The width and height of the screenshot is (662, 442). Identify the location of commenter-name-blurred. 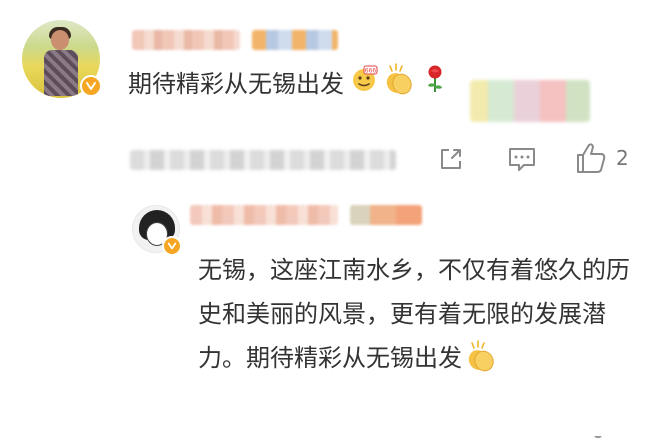
(186, 40).